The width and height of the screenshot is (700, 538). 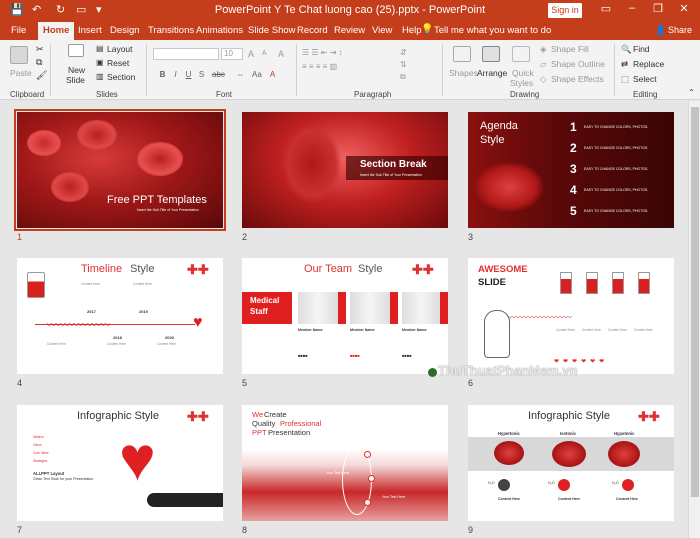 What do you see at coordinates (185, 500) in the screenshot?
I see `hand-silhouette-graphic` at bounding box center [185, 500].